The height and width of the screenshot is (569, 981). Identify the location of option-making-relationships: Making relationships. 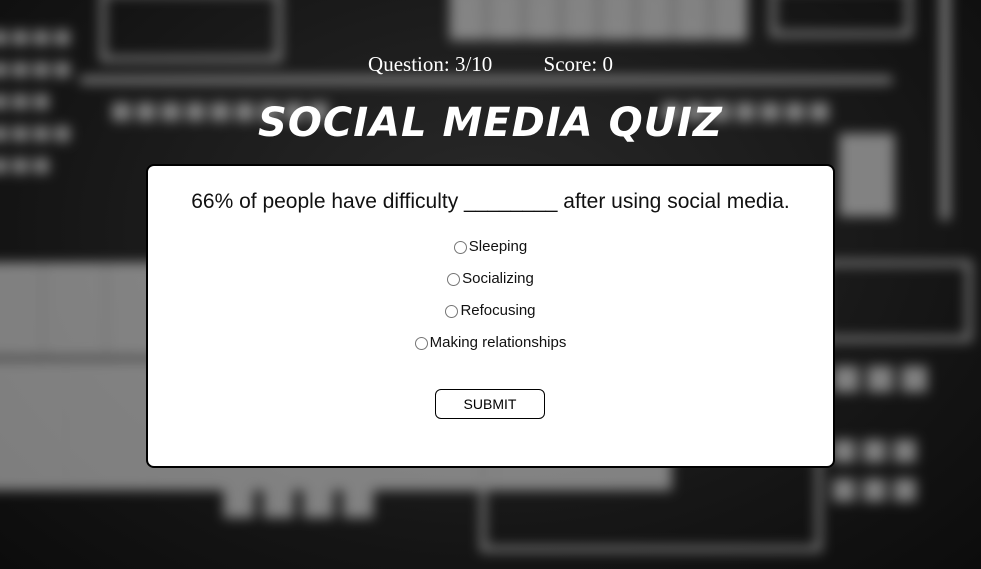
(490, 342).